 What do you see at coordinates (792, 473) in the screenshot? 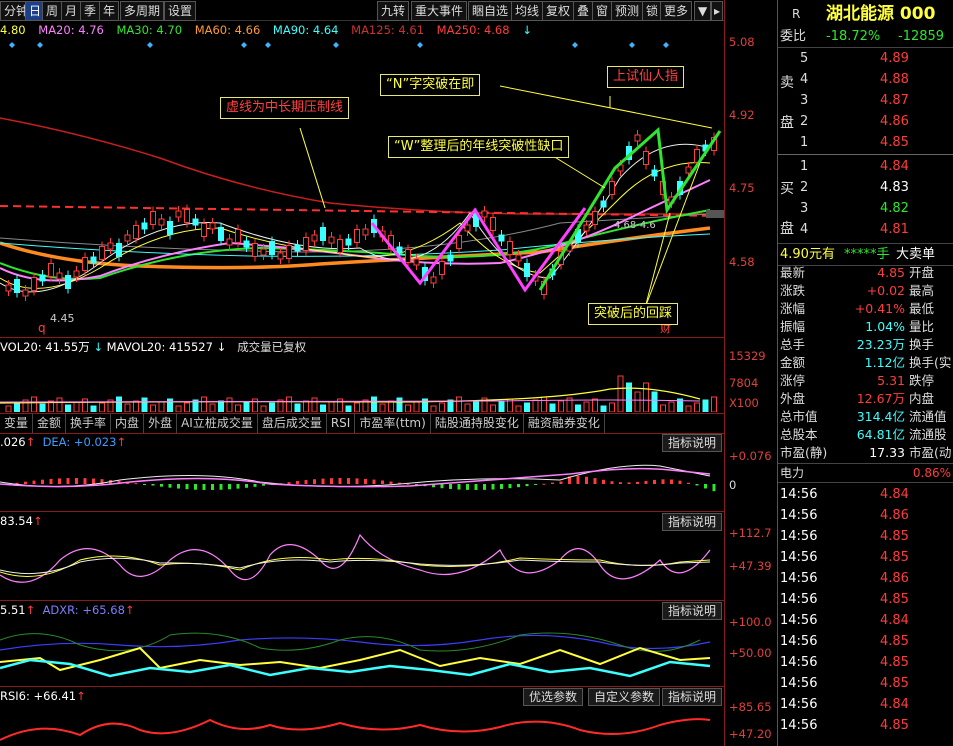
I see `sector-name: 电力` at bounding box center [792, 473].